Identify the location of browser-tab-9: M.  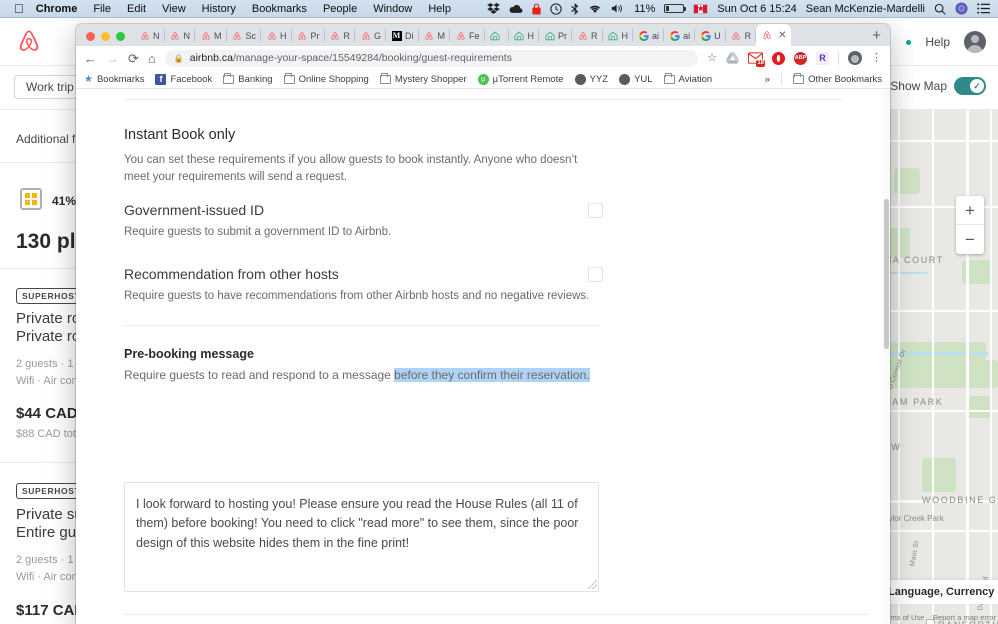
(435, 35).